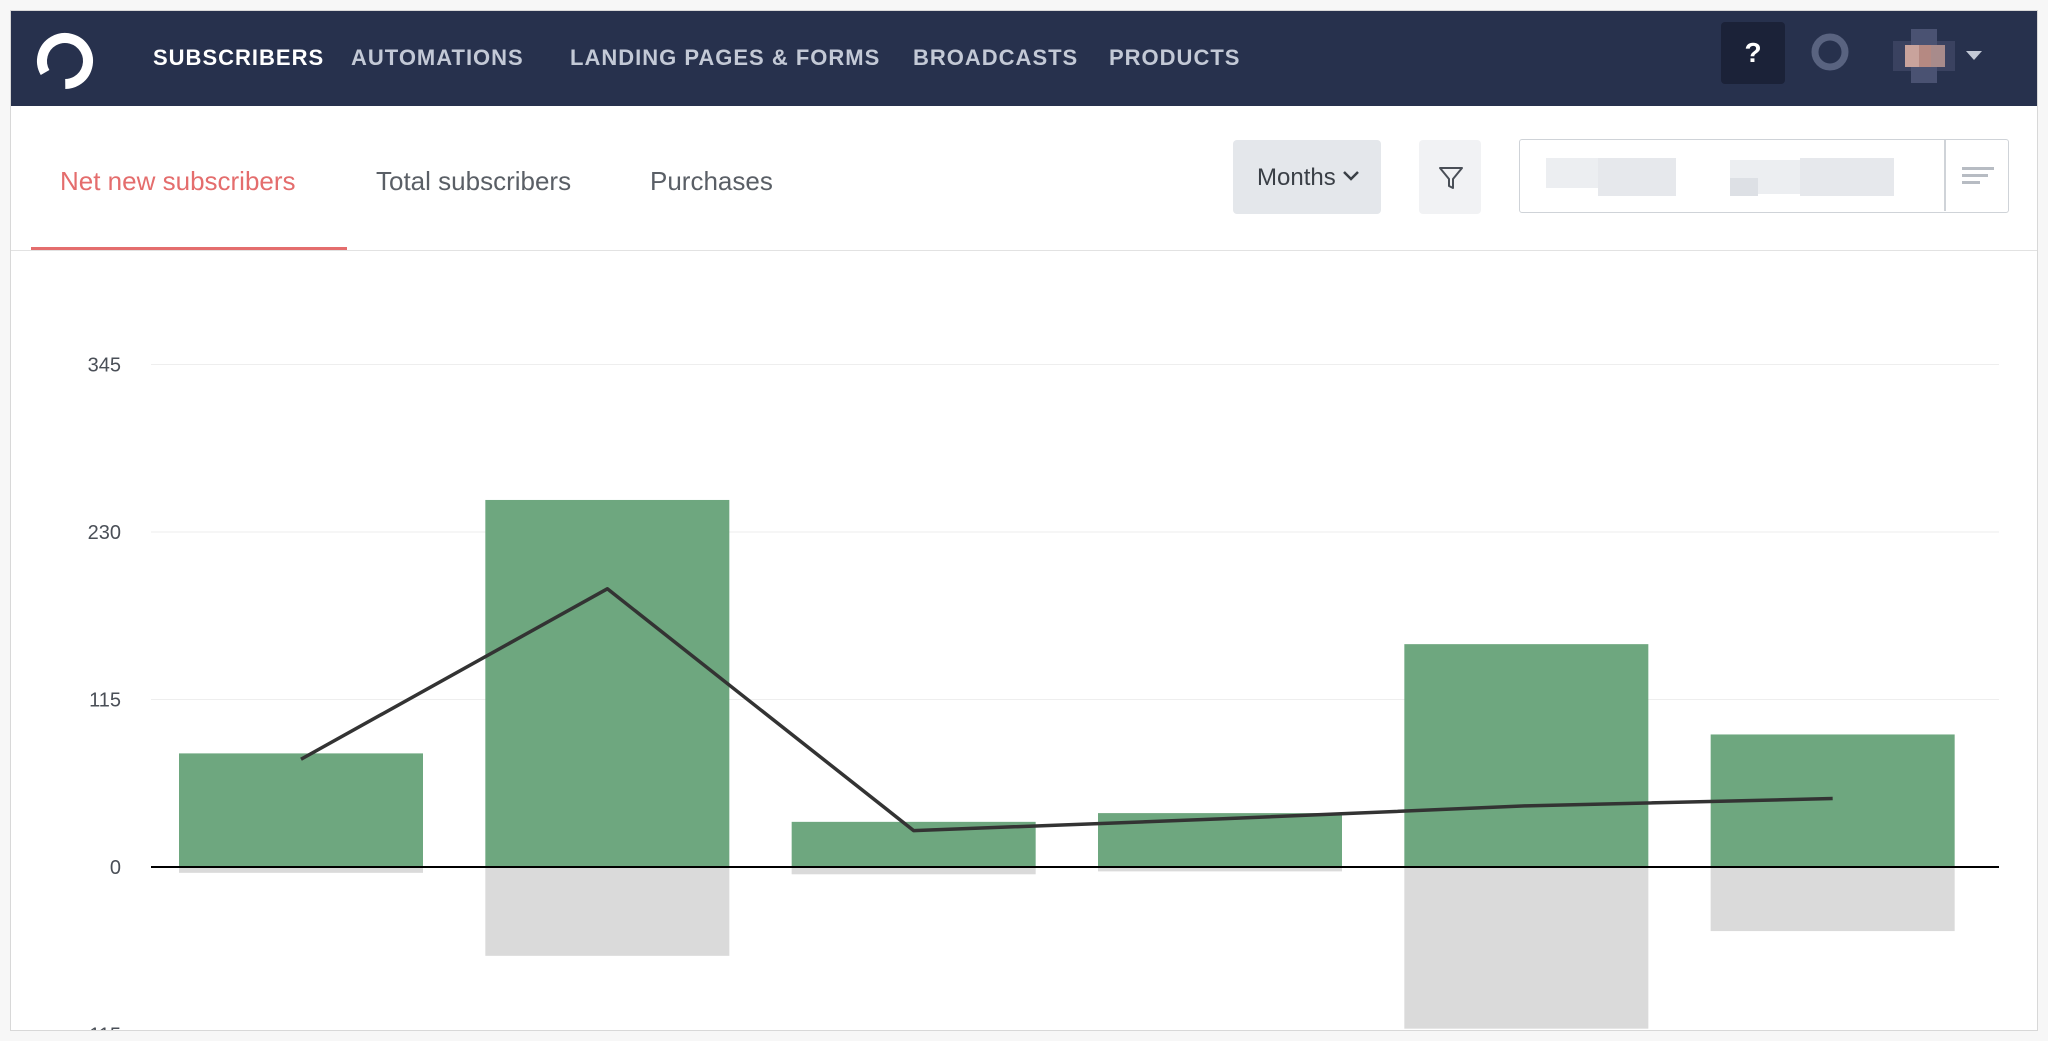  I want to click on help-button: ?, so click(1753, 53).